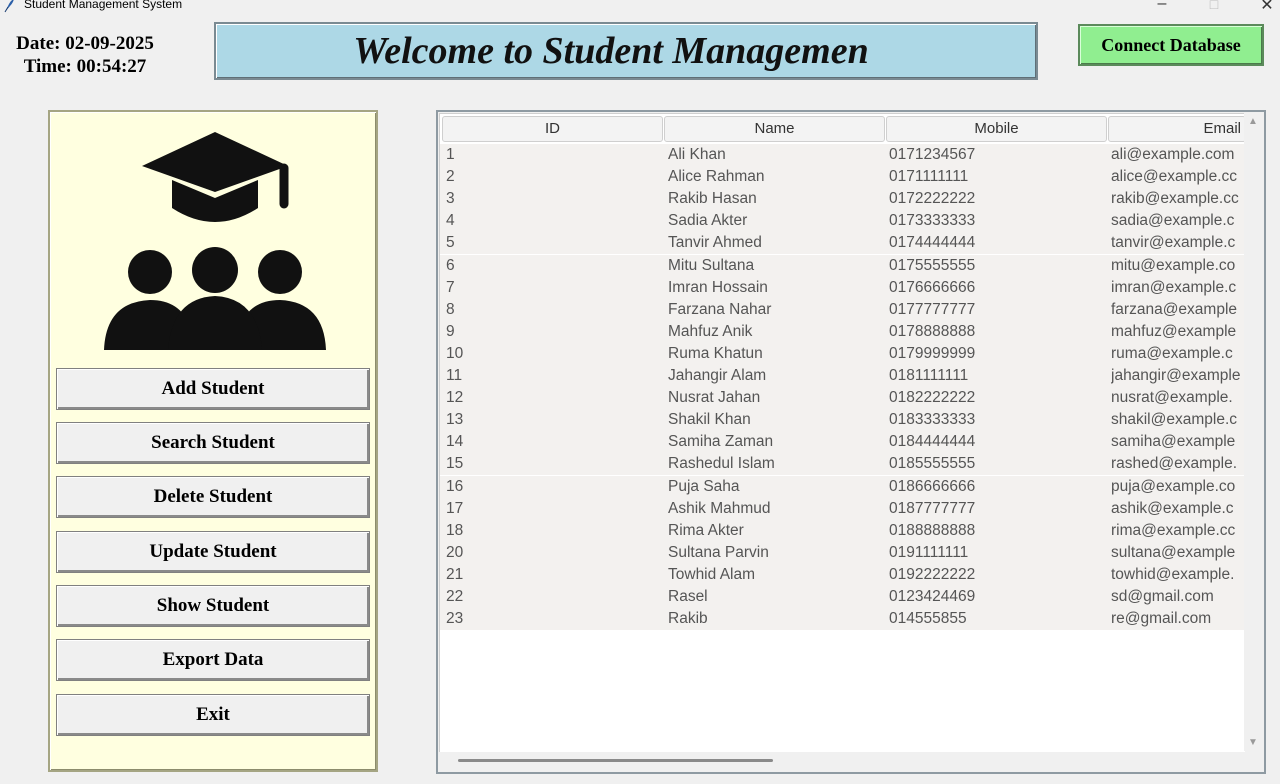 This screenshot has height=784, width=1280. Describe the element at coordinates (455, 552) in the screenshot. I see `cell-id: 20` at that location.